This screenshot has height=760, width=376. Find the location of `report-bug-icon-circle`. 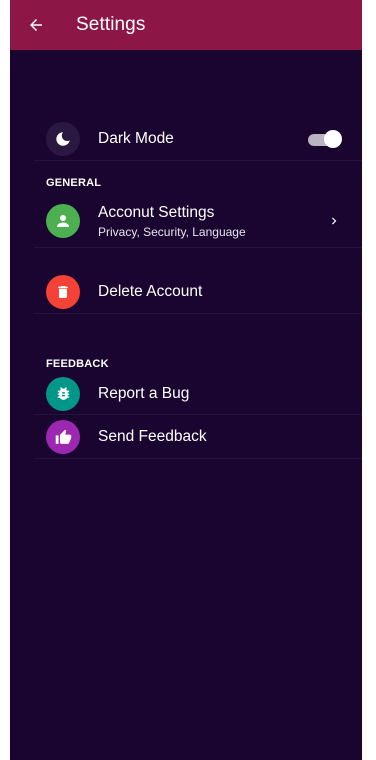

report-bug-icon-circle is located at coordinates (63, 393).